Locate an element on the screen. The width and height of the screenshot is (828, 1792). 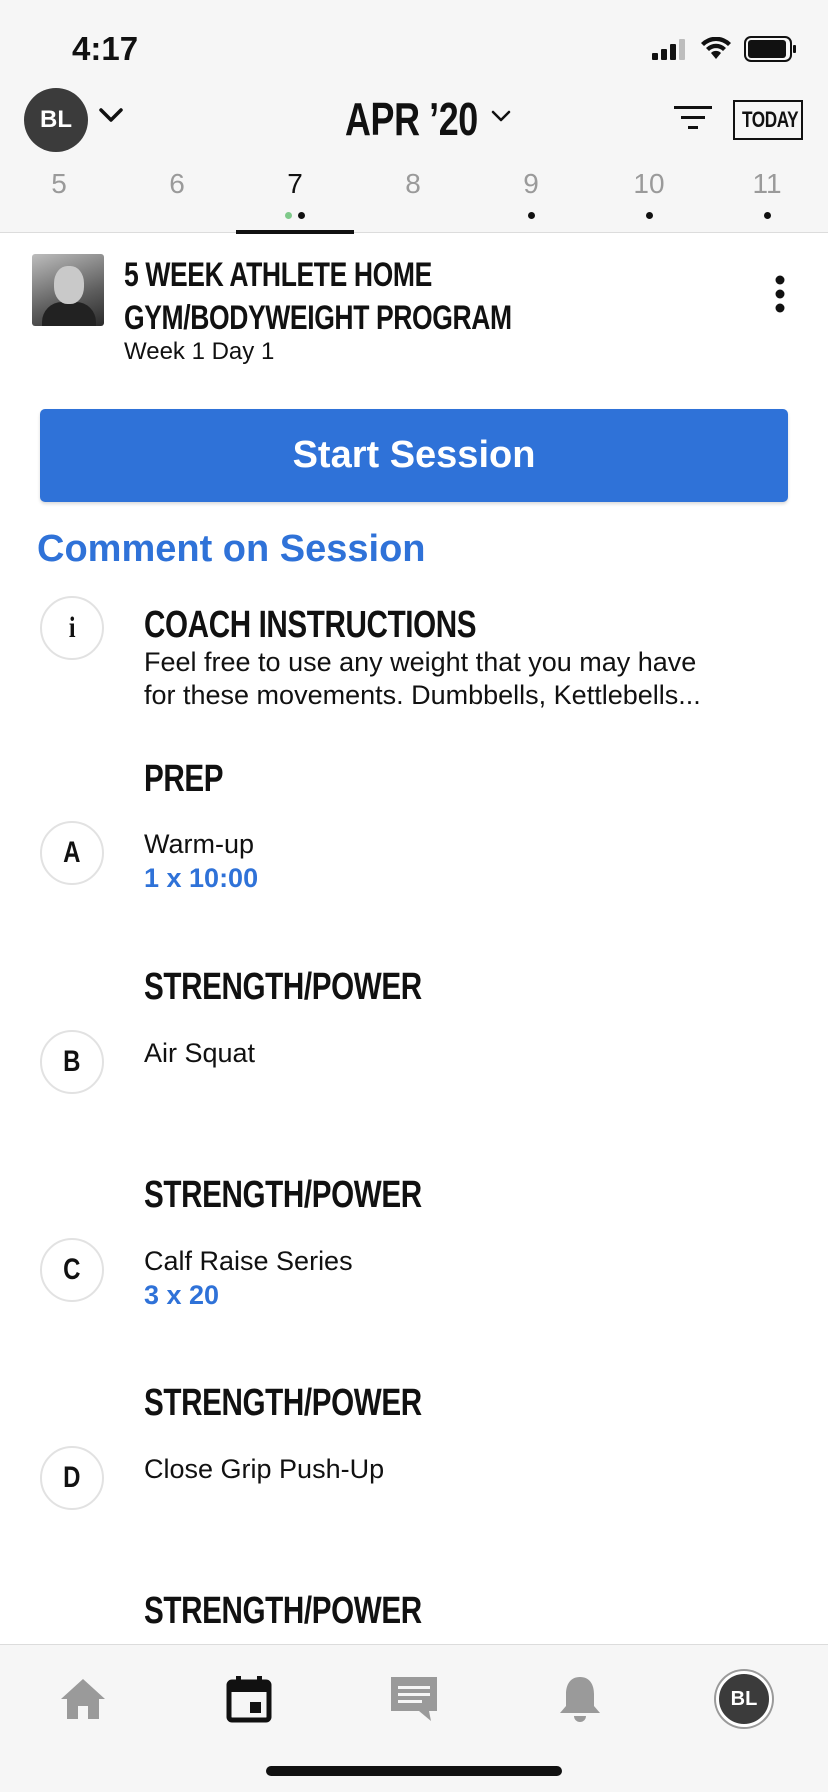
exercise-sets: 3 x 20 is located at coordinates (182, 1295).